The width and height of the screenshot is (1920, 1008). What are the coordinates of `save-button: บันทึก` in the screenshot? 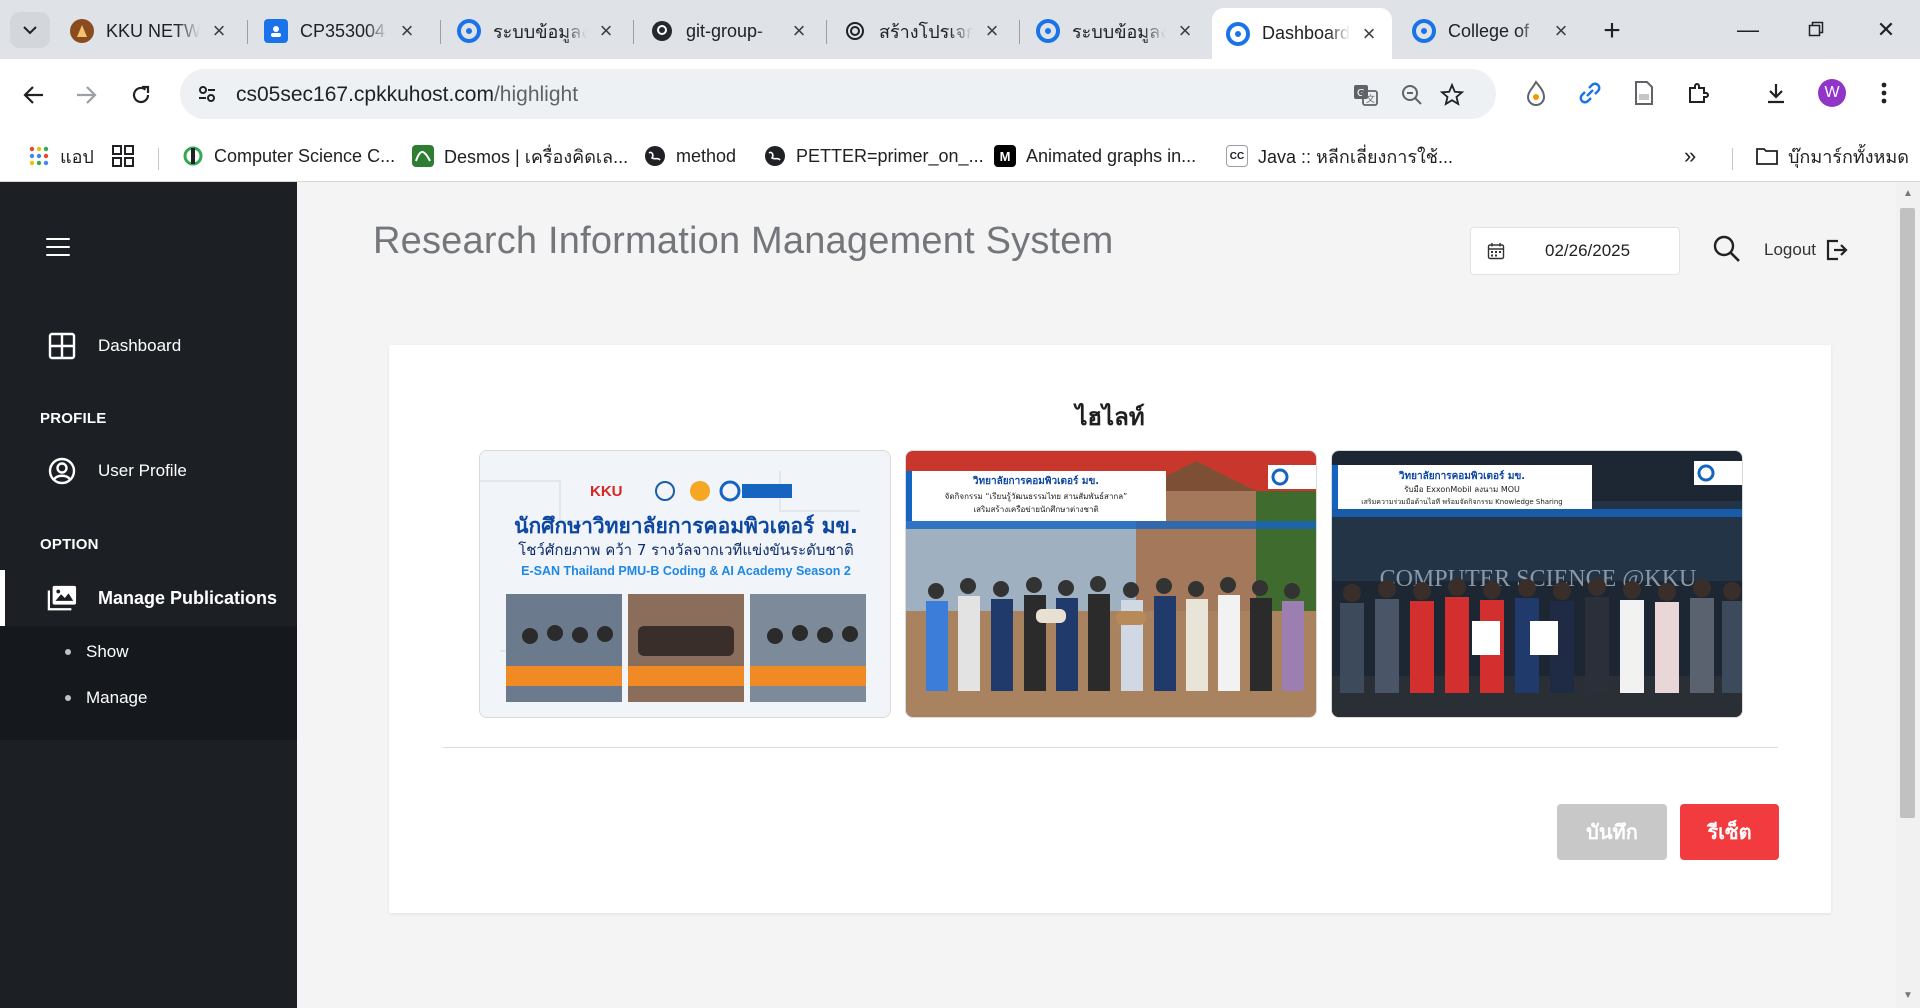 It's located at (1612, 832).